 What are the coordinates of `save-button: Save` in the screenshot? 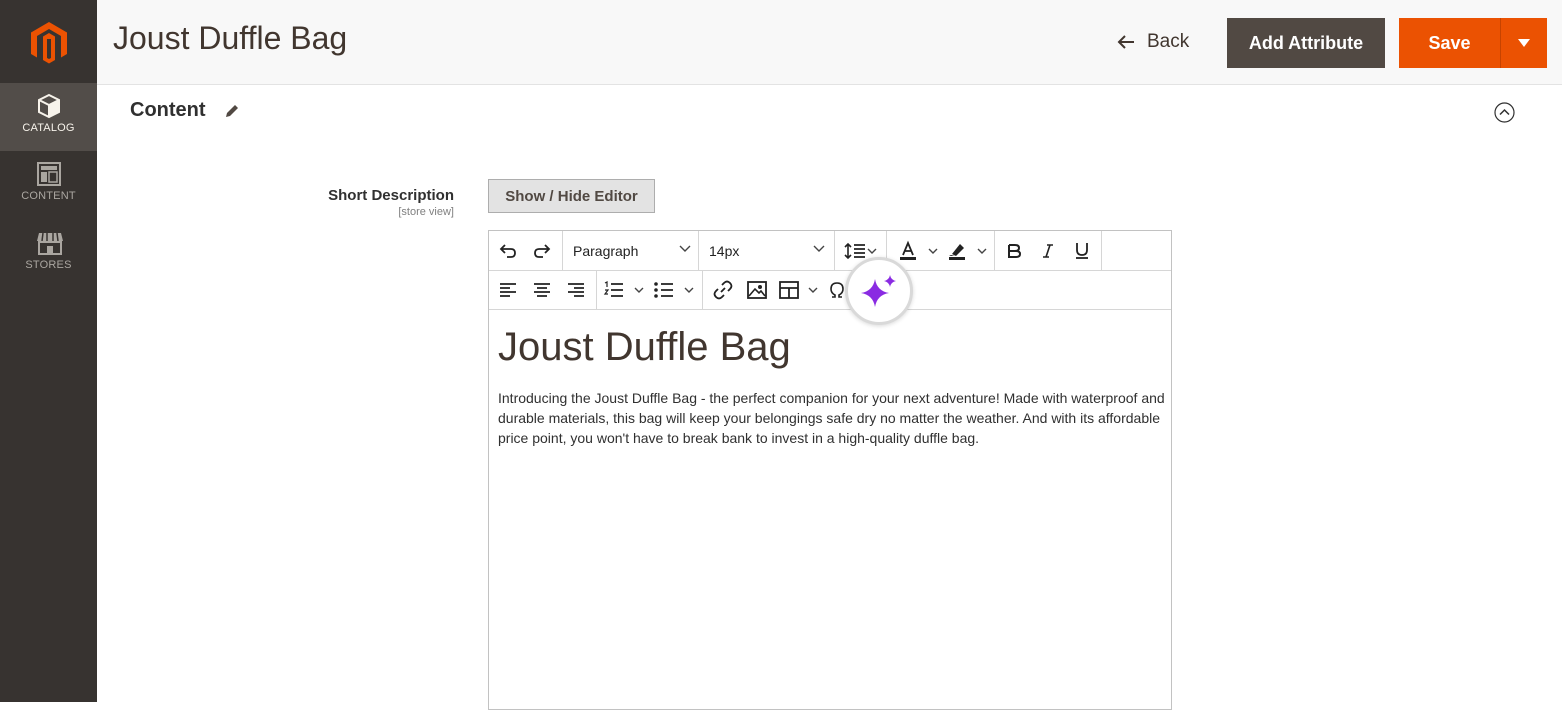 It's located at (1449, 43).